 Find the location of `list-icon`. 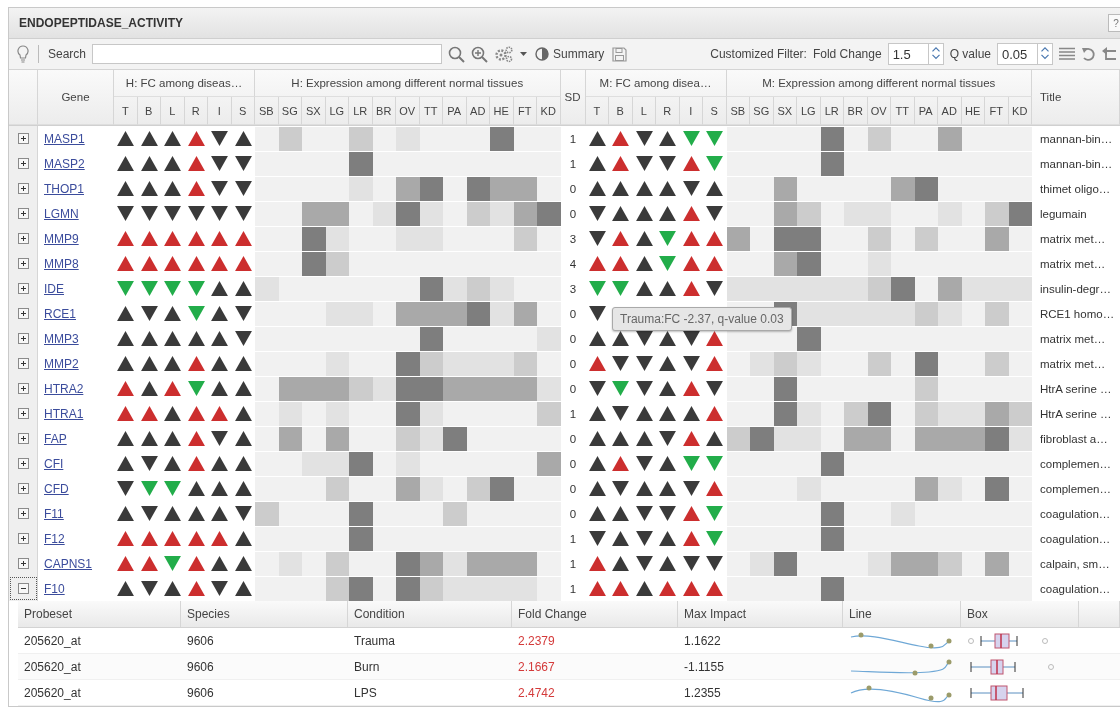

list-icon is located at coordinates (1067, 54).